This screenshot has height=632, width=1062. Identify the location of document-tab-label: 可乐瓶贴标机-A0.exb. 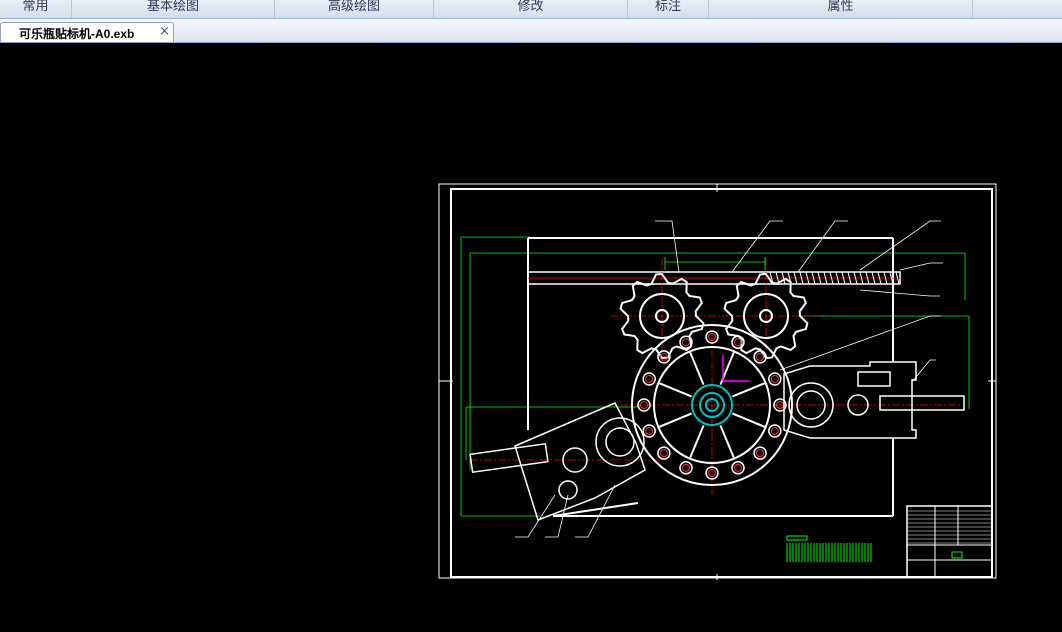
(77, 34).